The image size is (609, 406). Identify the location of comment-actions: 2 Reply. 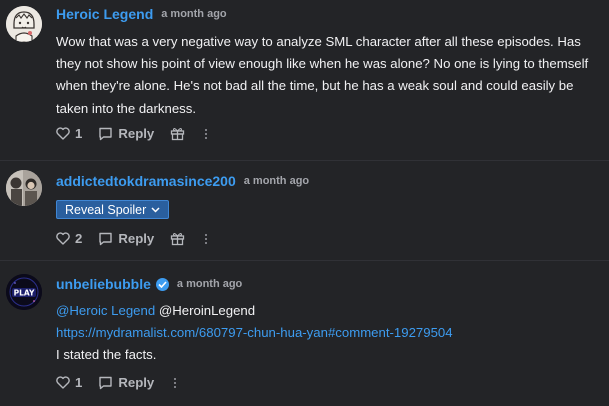
(132, 238).